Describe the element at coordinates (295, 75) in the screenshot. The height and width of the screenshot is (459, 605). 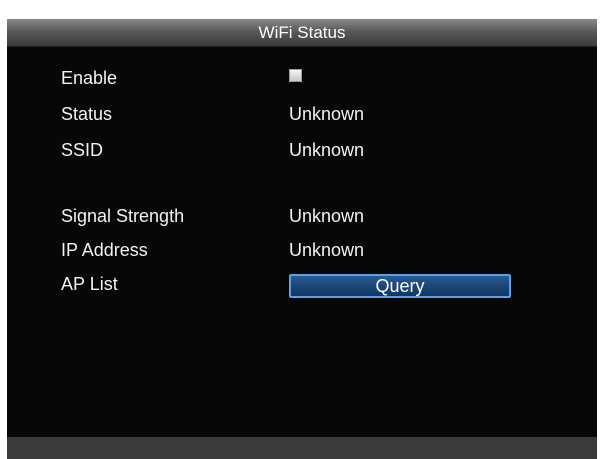
I see `enable-checkbox` at that location.